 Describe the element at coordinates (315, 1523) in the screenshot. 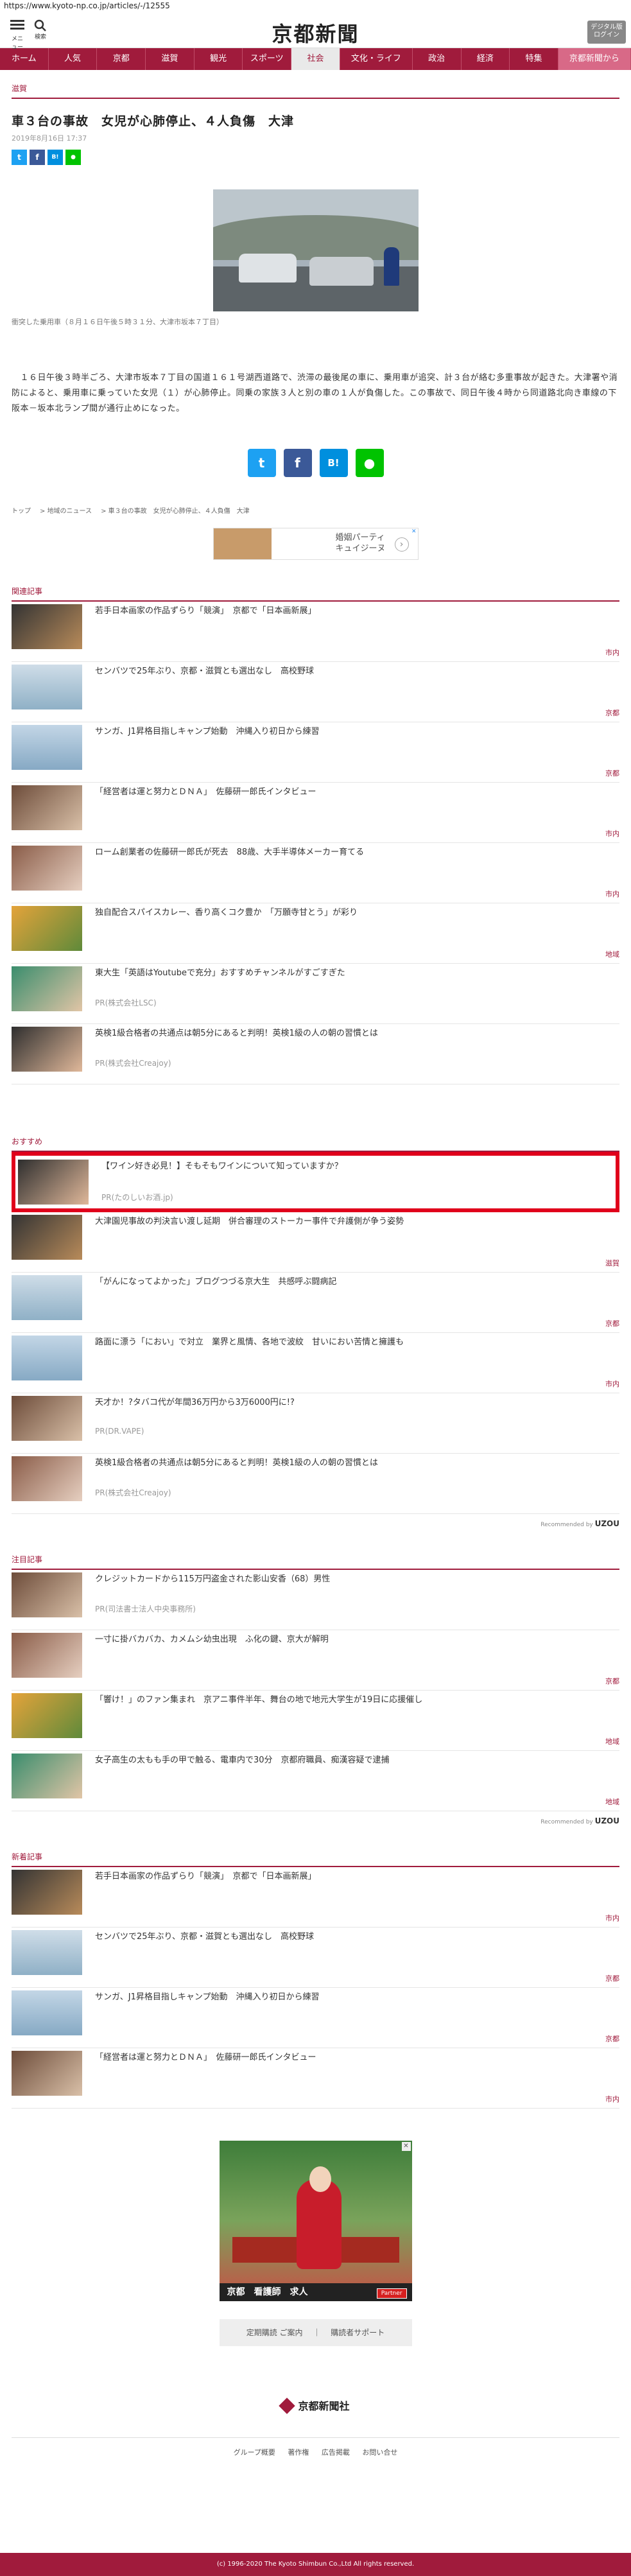

I see `uzou-credit: Recommended by UZOU` at that location.